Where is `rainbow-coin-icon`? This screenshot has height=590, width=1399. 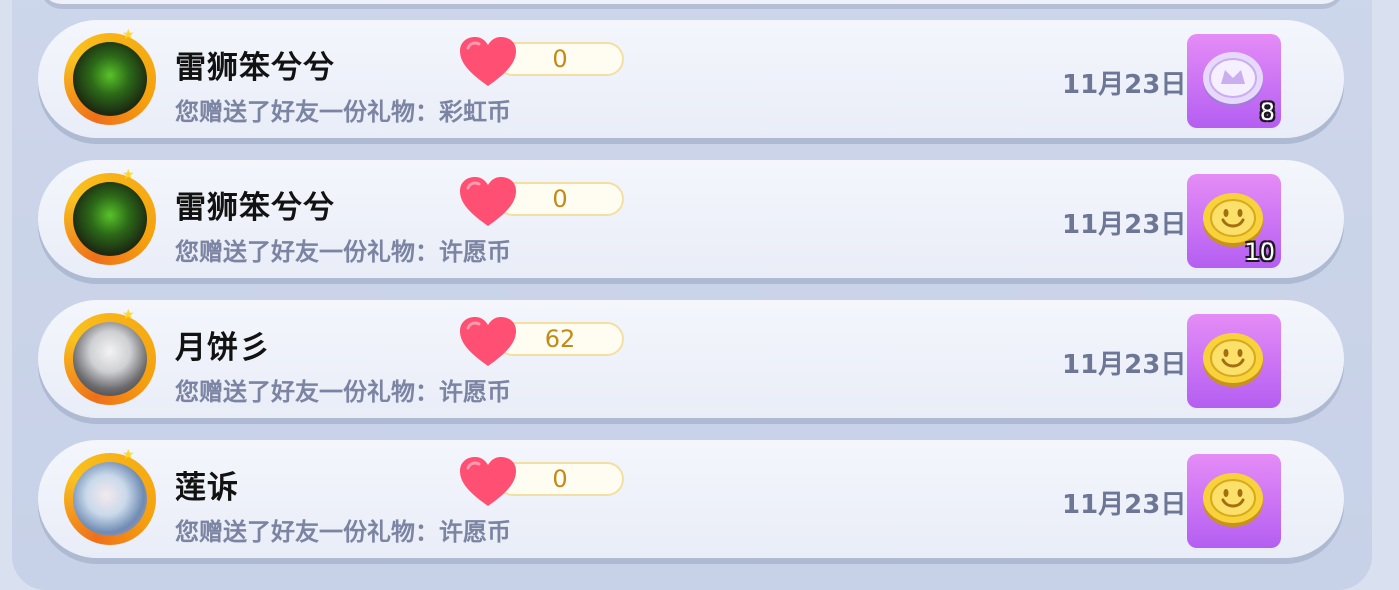
rainbow-coin-icon is located at coordinates (1233, 79).